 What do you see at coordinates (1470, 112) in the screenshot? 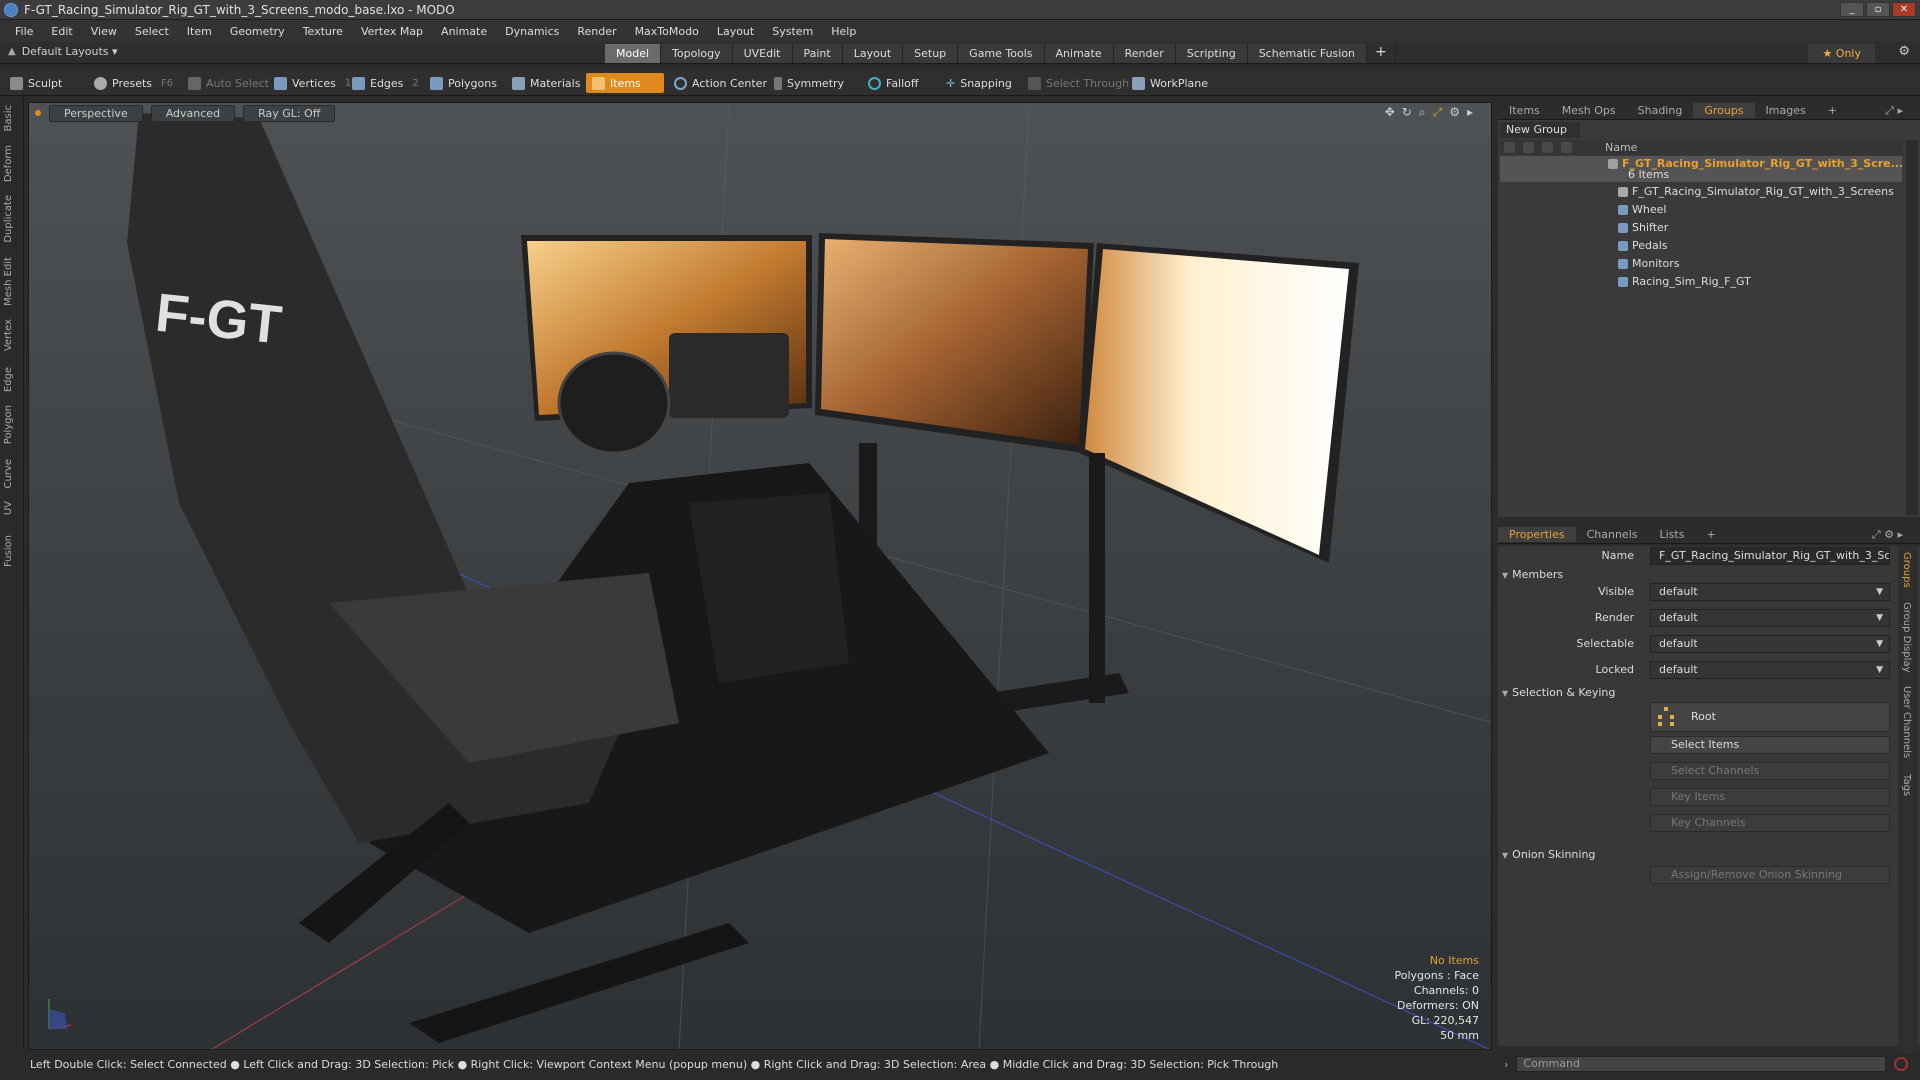
I see `expand-arrow-icon: ▸` at bounding box center [1470, 112].